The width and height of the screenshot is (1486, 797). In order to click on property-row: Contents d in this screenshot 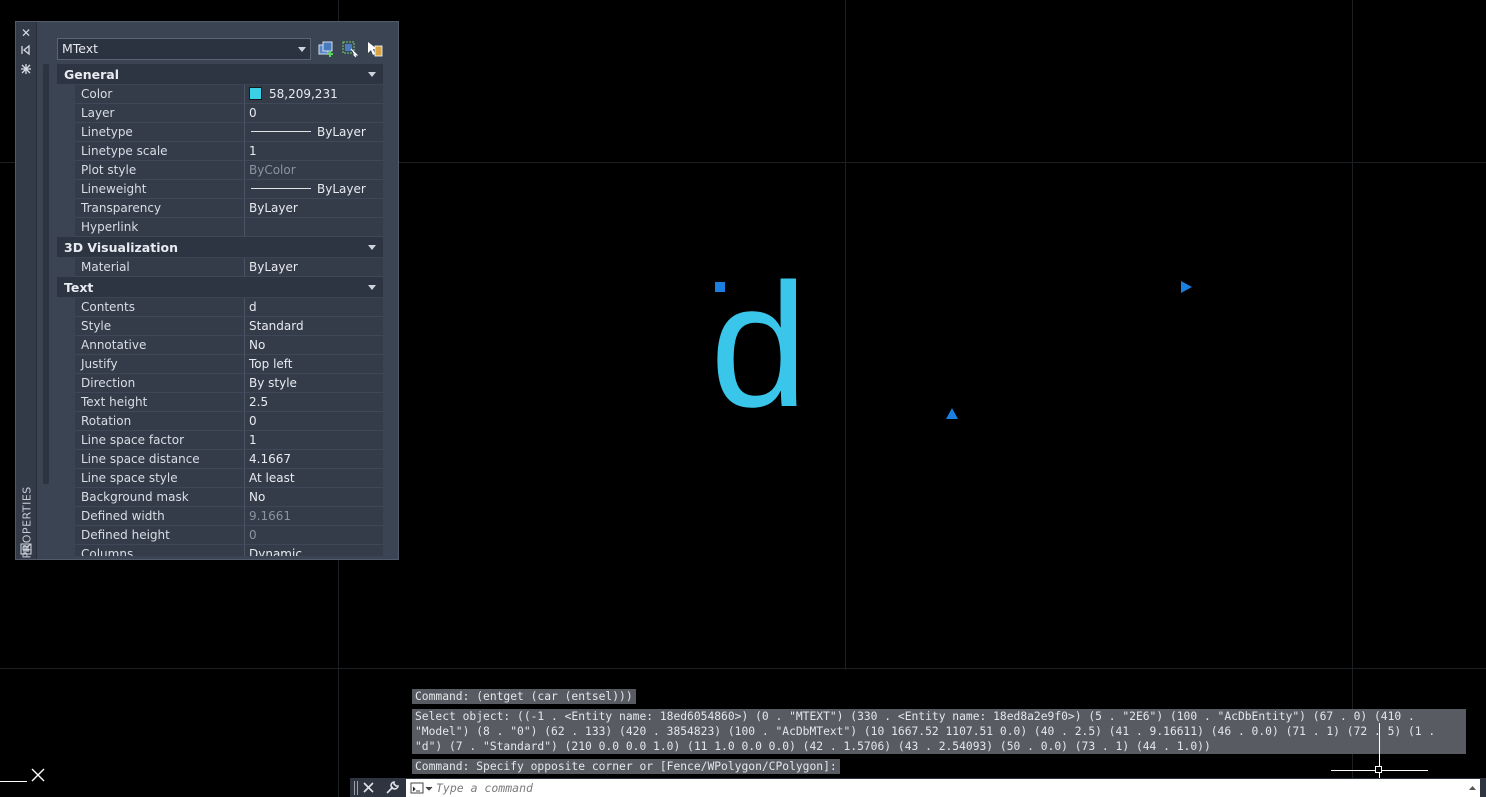, I will do `click(220, 307)`.